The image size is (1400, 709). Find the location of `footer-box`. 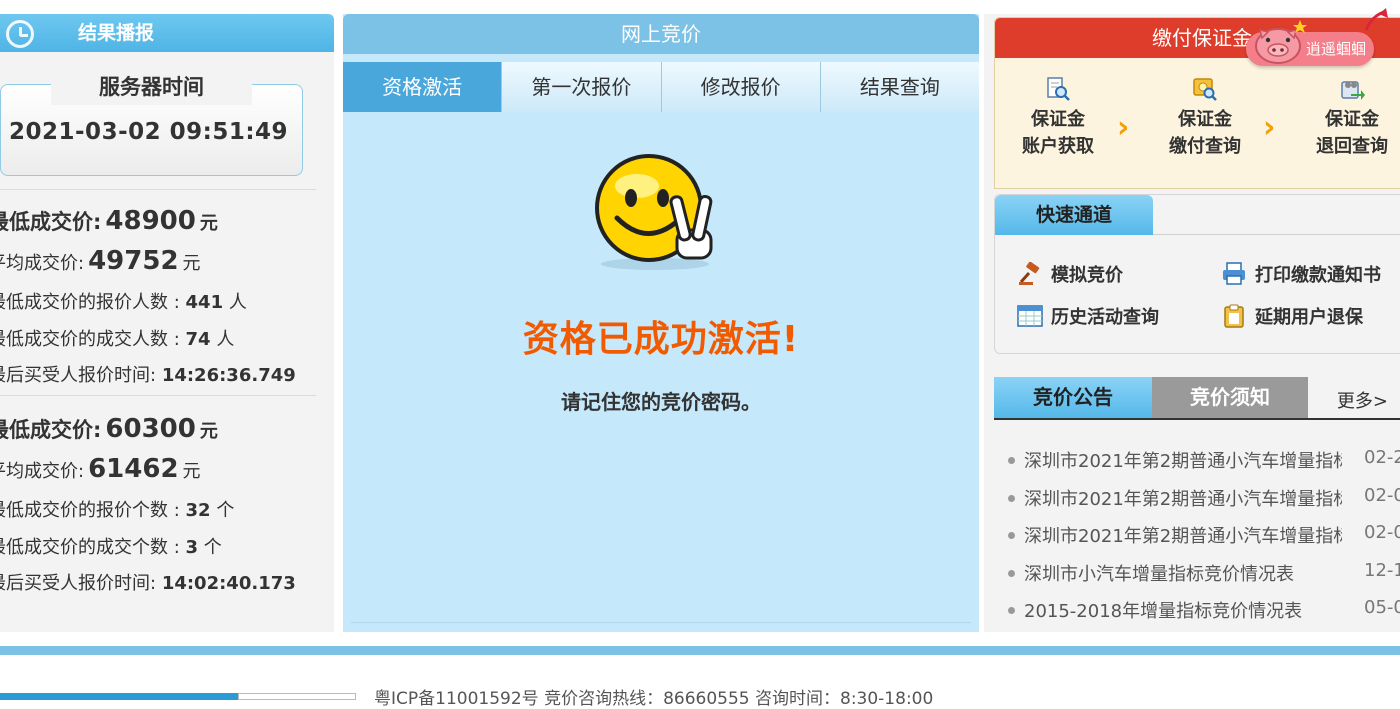

footer-box is located at coordinates (297, 696).